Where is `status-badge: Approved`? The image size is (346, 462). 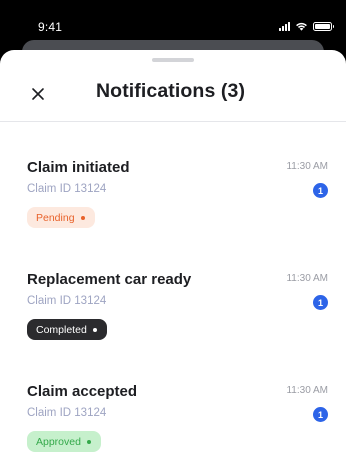
status-badge: Approved is located at coordinates (64, 441).